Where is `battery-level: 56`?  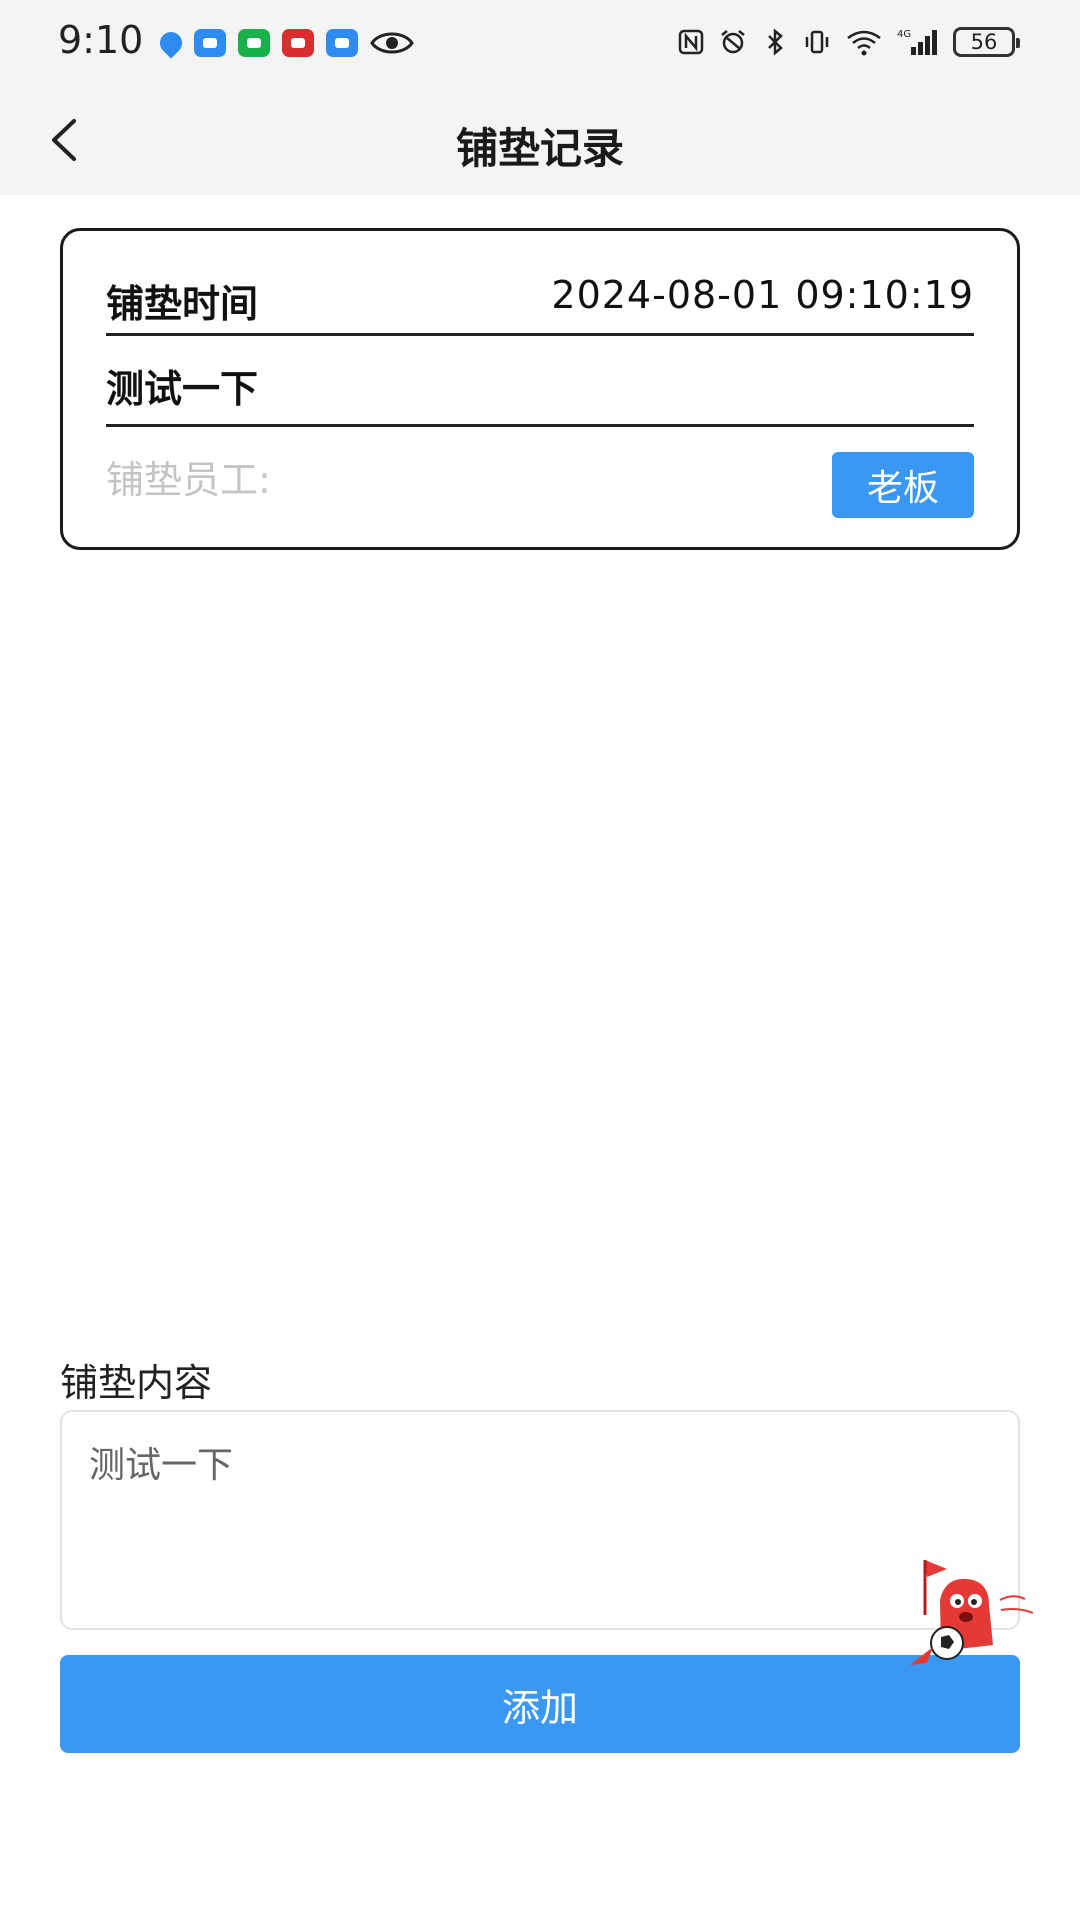 battery-level: 56 is located at coordinates (984, 42).